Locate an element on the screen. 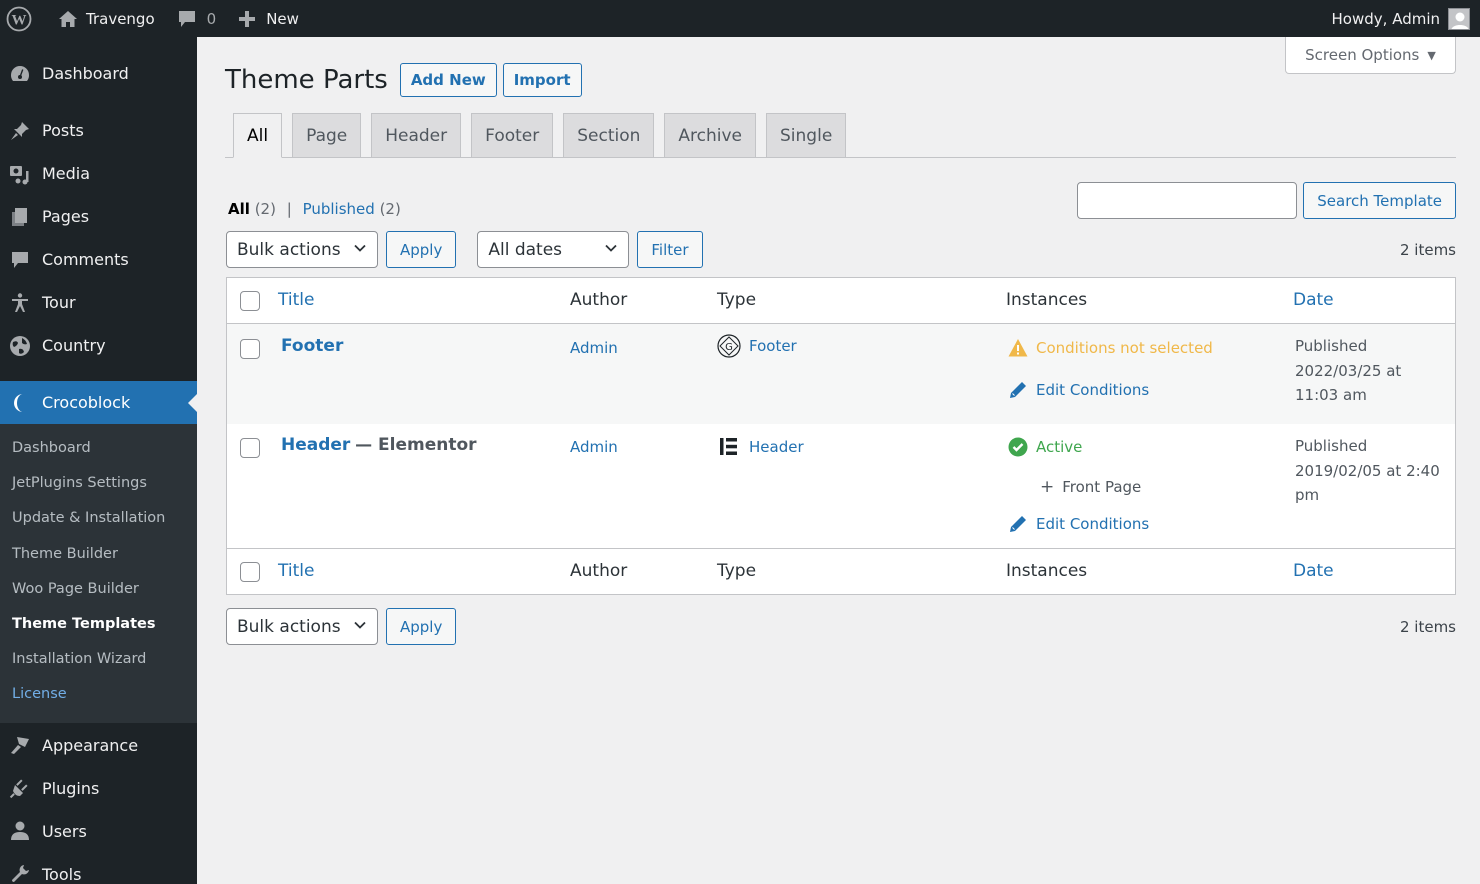 The width and height of the screenshot is (1480, 884). sidebar-item-media: Media is located at coordinates (98, 173).